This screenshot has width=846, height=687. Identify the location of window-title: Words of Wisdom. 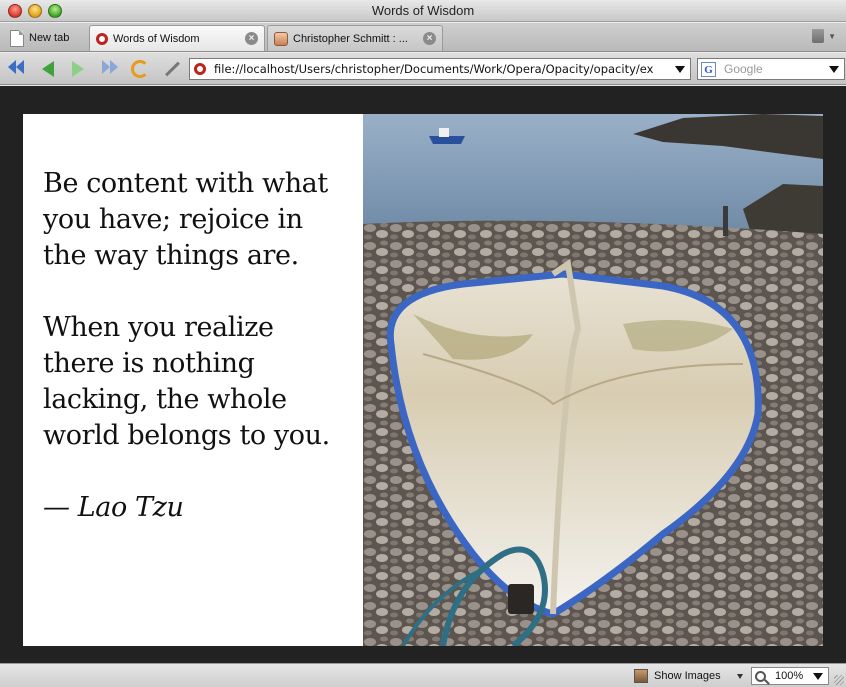
(423, 10).